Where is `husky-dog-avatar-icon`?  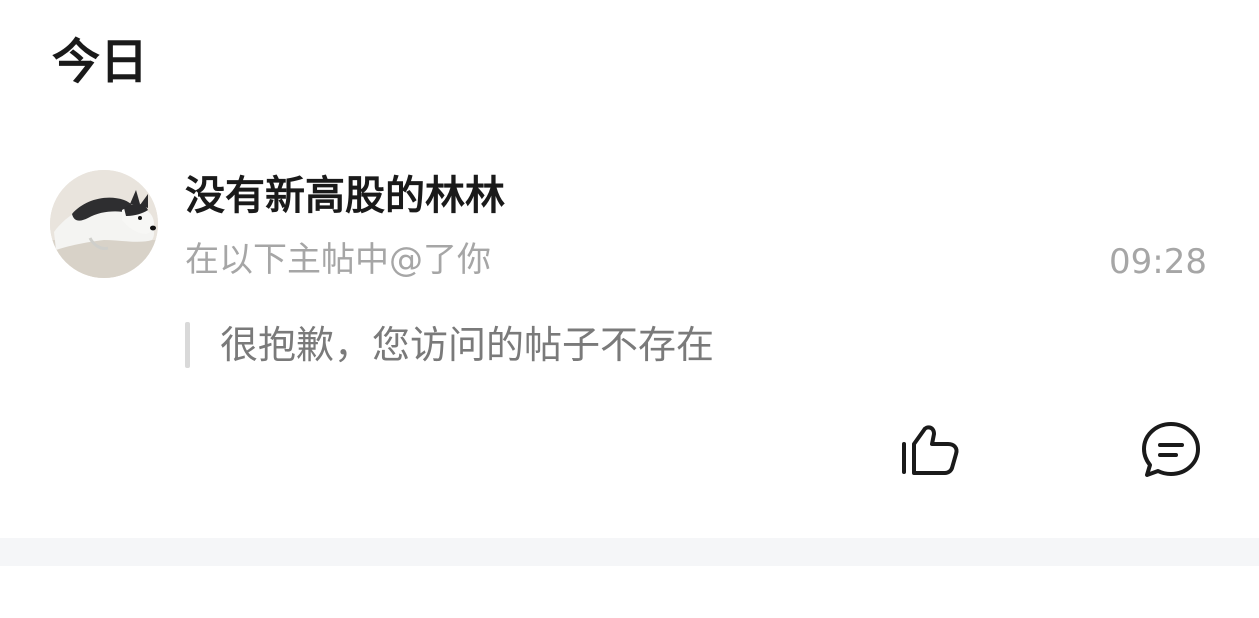 husky-dog-avatar-icon is located at coordinates (104, 224).